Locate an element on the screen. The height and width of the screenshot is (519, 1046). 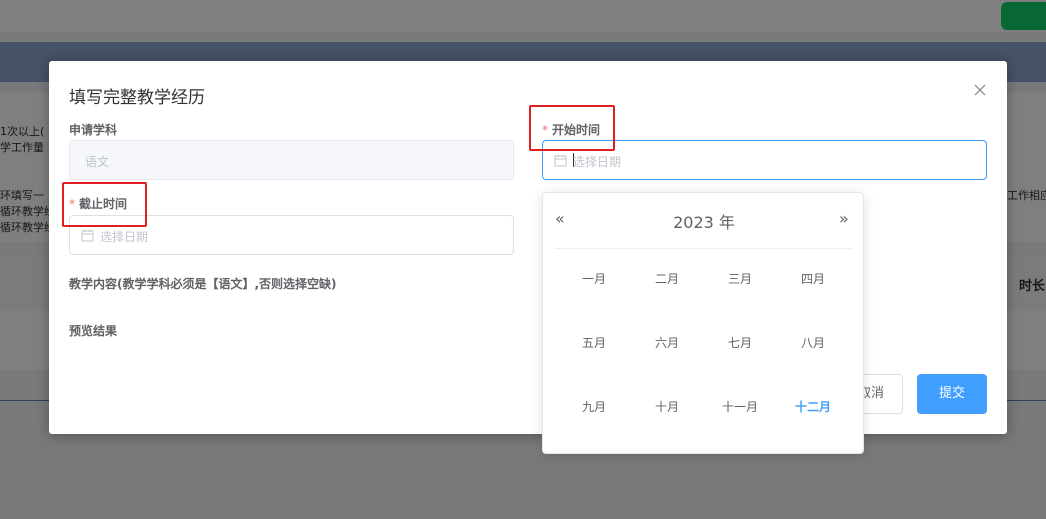
start-time-label-text: 开始时间 is located at coordinates (576, 130).